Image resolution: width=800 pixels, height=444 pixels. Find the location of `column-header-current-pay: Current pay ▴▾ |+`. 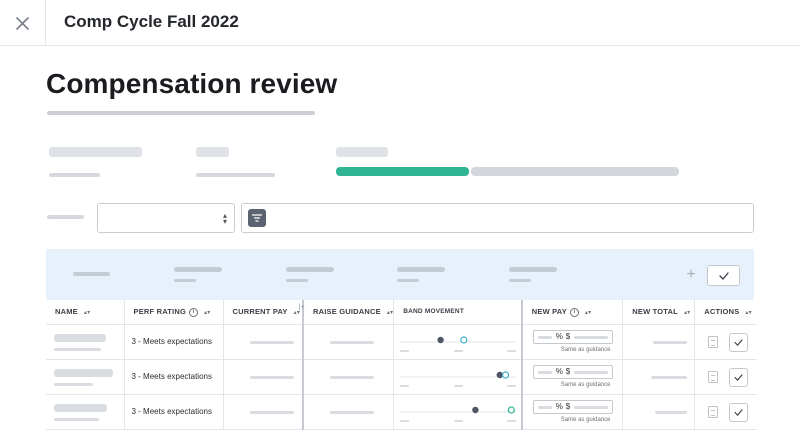

column-header-current-pay: Current pay ▴▾ |+ is located at coordinates (264, 312).